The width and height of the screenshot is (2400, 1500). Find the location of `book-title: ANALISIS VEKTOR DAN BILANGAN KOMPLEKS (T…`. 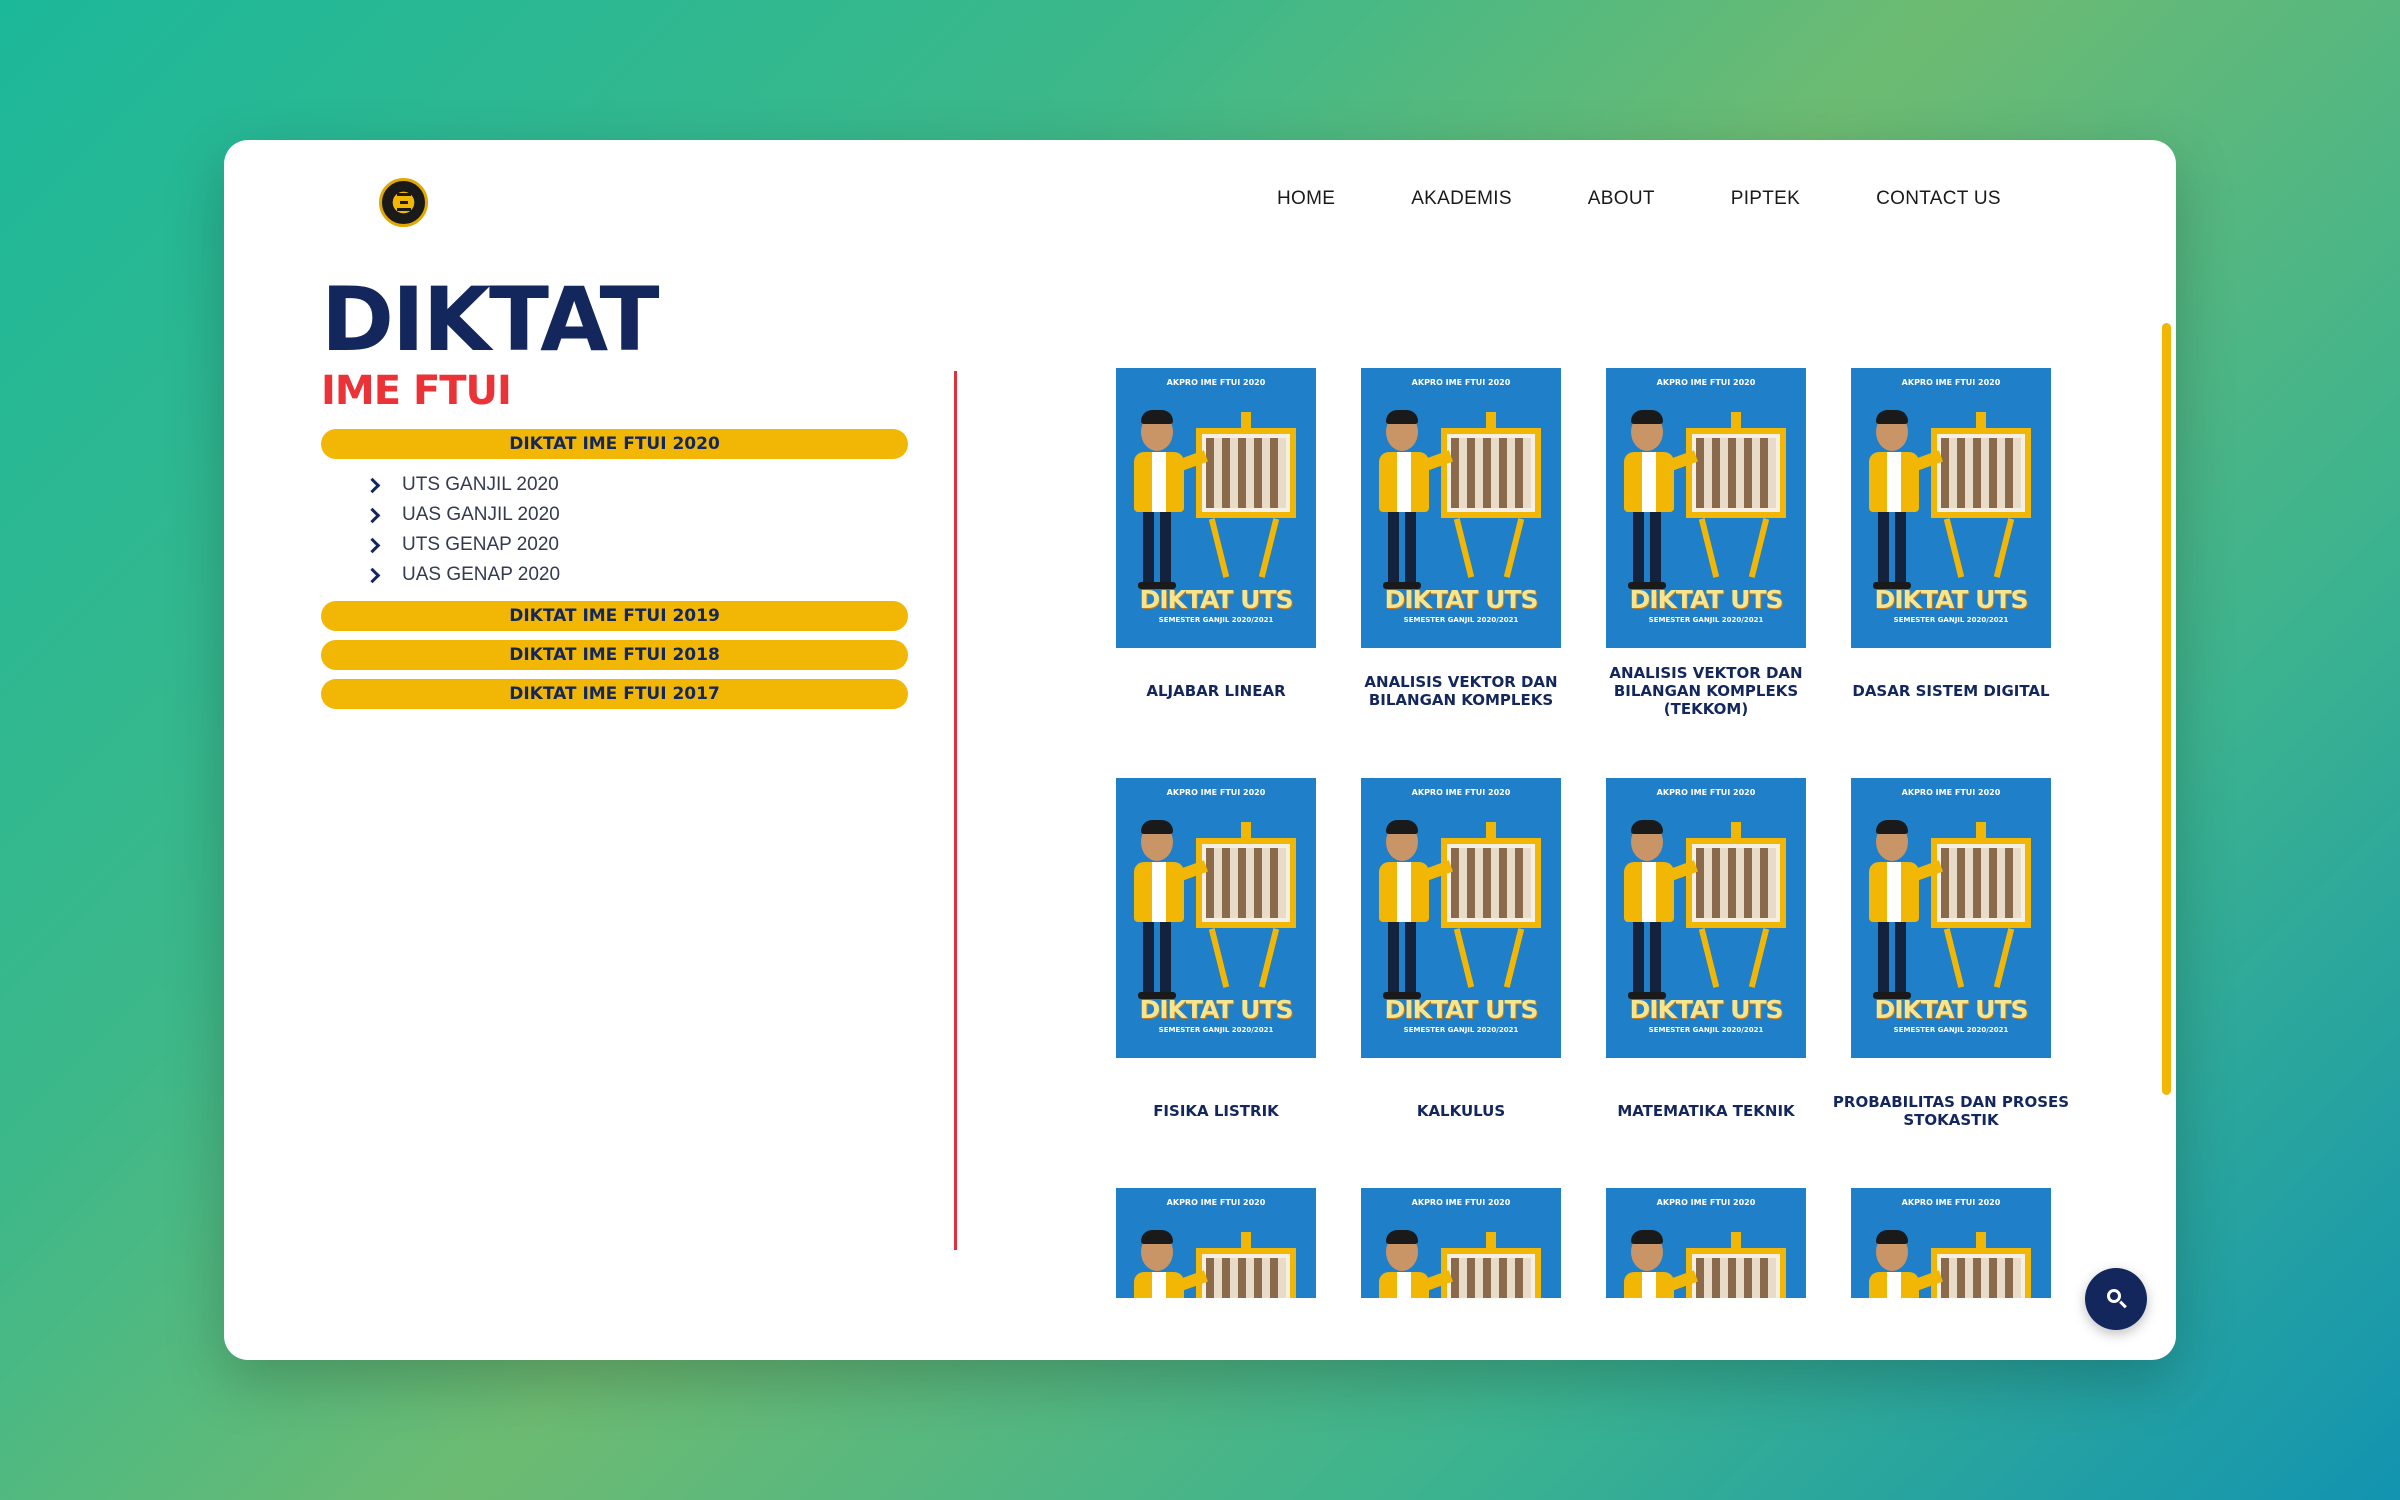

book-title: ANALISIS VEKTOR DAN BILANGAN KOMPLEKS (T… is located at coordinates (1706, 691).